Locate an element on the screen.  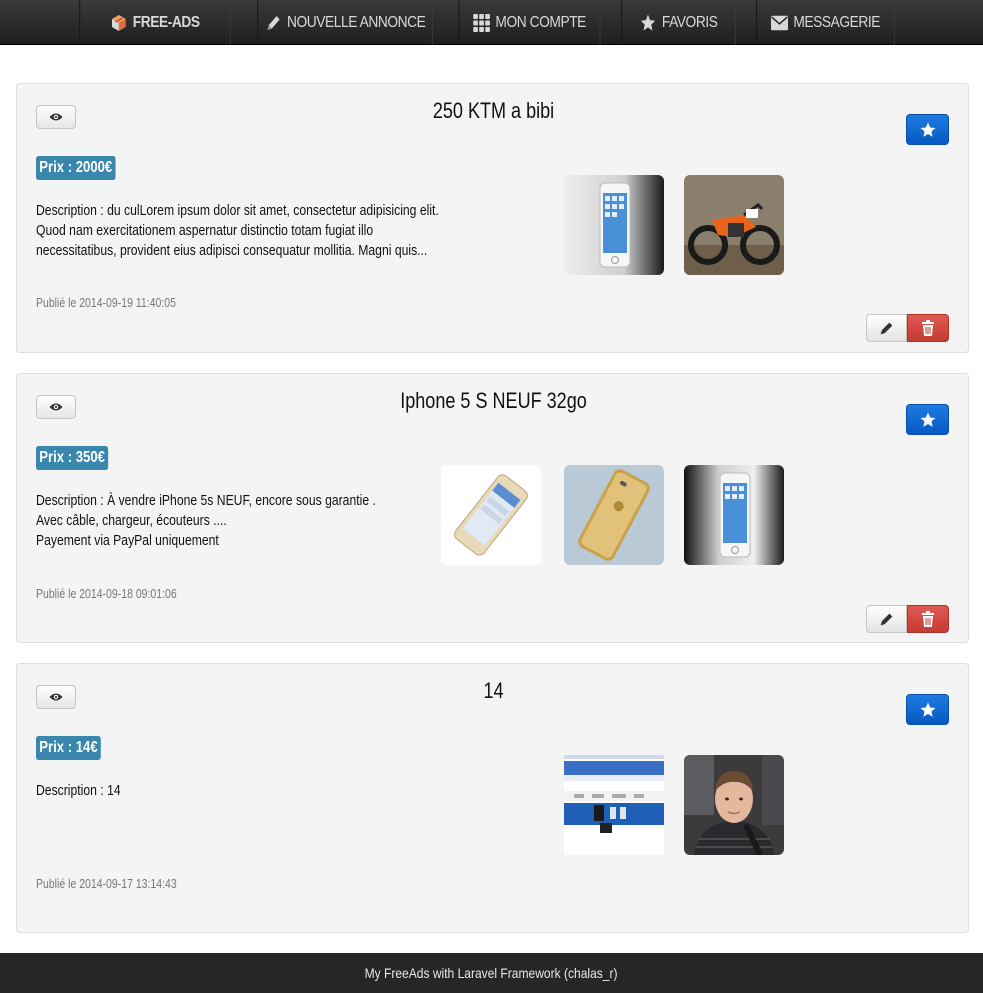
nav-mon-compte: MON COMPTE is located at coordinates (529, 22).